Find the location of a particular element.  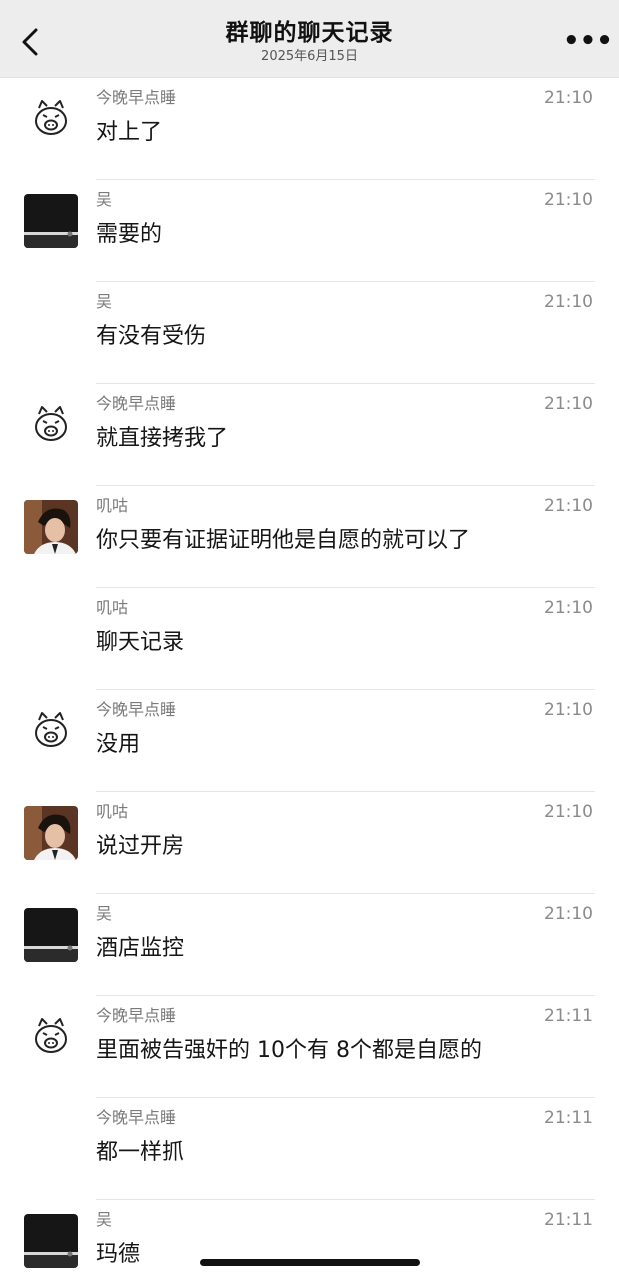

message-text: 就直接拷我了 is located at coordinates (162, 438).